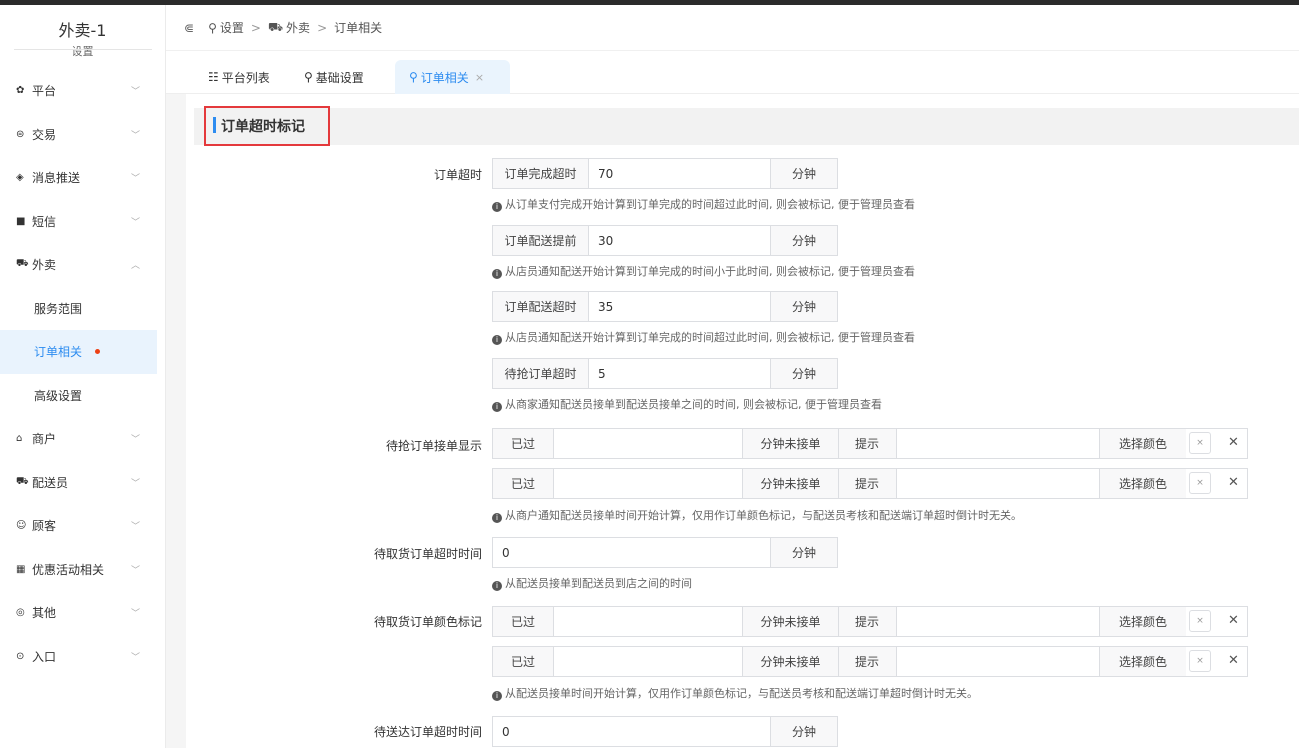 The width and height of the screenshot is (1299, 748). What do you see at coordinates (82, 570) in the screenshot?
I see `sidebar-item-promotion: ▦ 优惠活动相关 ﹀` at bounding box center [82, 570].